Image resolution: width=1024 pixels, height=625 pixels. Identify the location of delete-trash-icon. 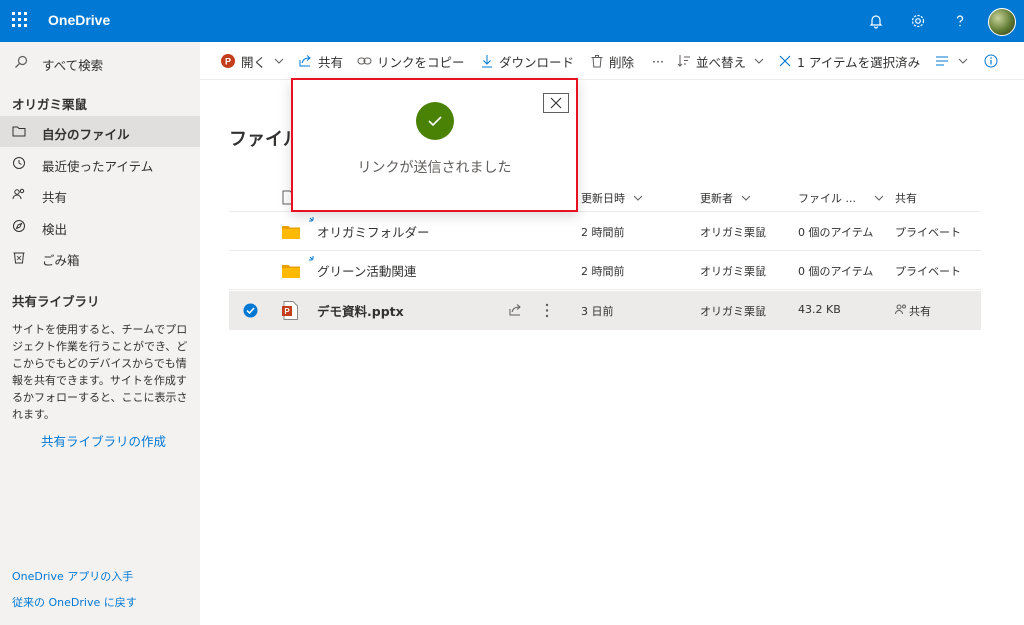
(597, 61).